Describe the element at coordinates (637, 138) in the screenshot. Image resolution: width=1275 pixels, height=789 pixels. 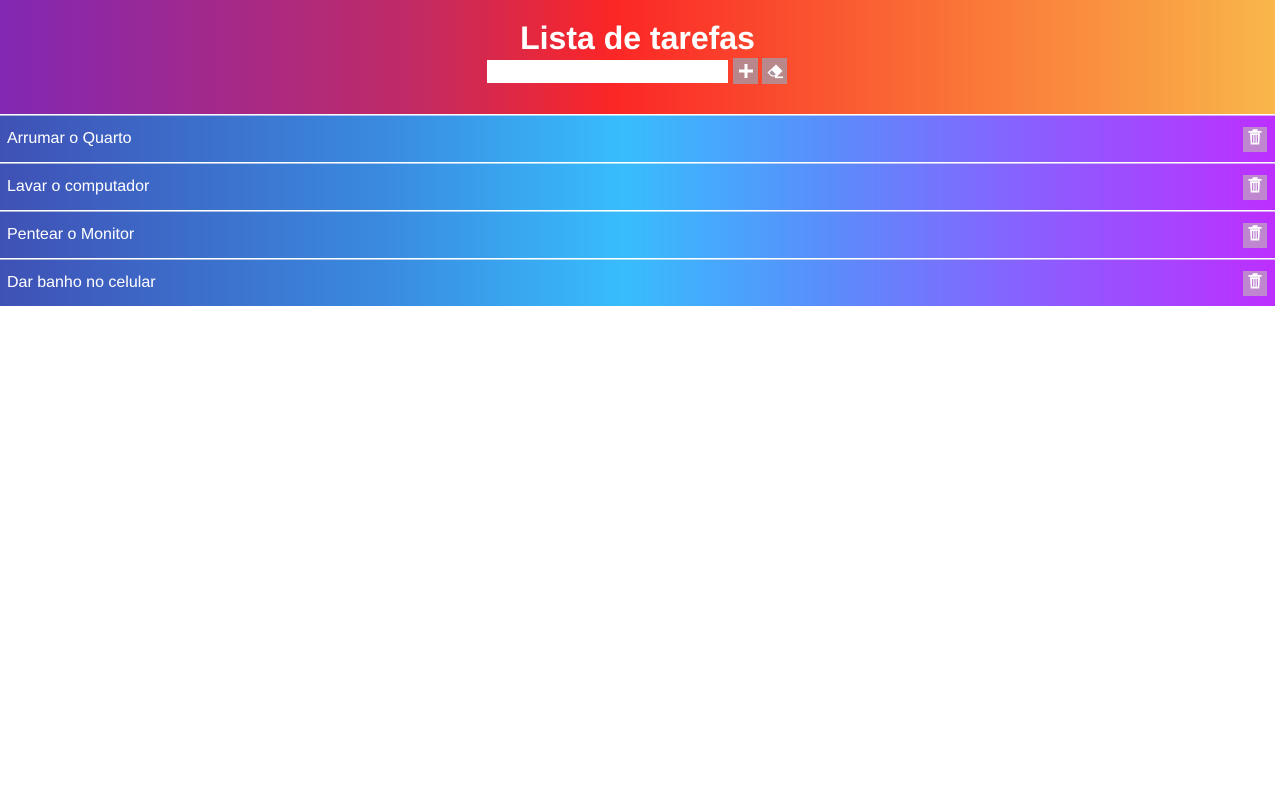
I see `list-item: Arrumar o Quarto` at that location.